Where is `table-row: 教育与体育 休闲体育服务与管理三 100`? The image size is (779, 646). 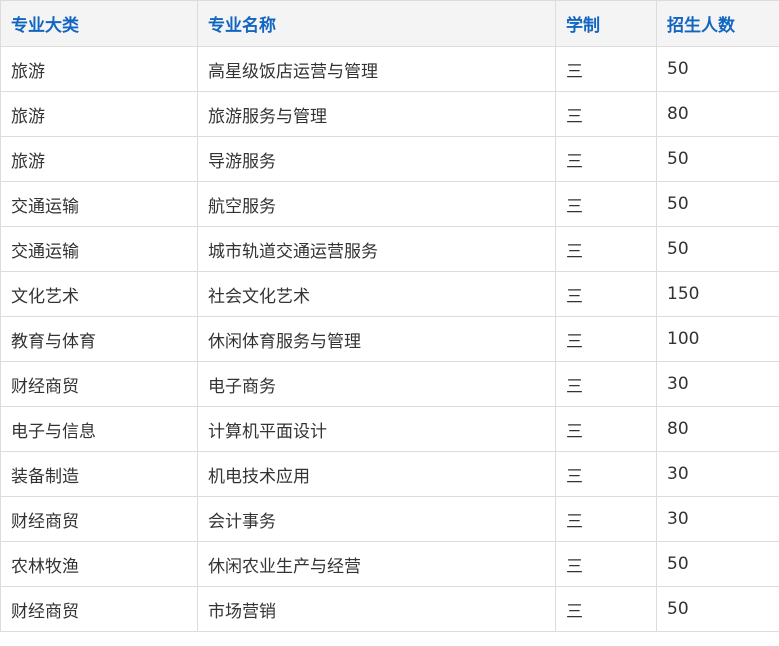
table-row: 教育与体育 休闲体育服务与管理三 100 is located at coordinates (389, 339).